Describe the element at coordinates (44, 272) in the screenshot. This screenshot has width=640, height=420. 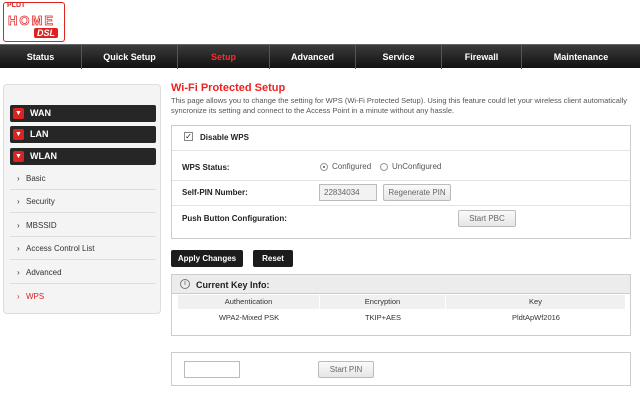
I see `sidebar-item-label: Advanced` at that location.